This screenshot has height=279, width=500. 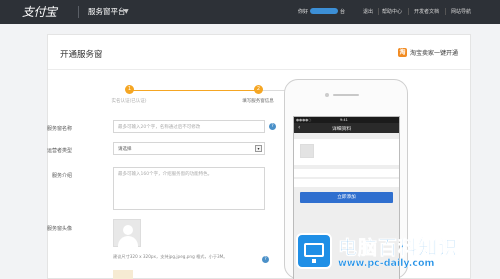 I want to click on page-title: 开通服务窗, so click(x=81, y=55).